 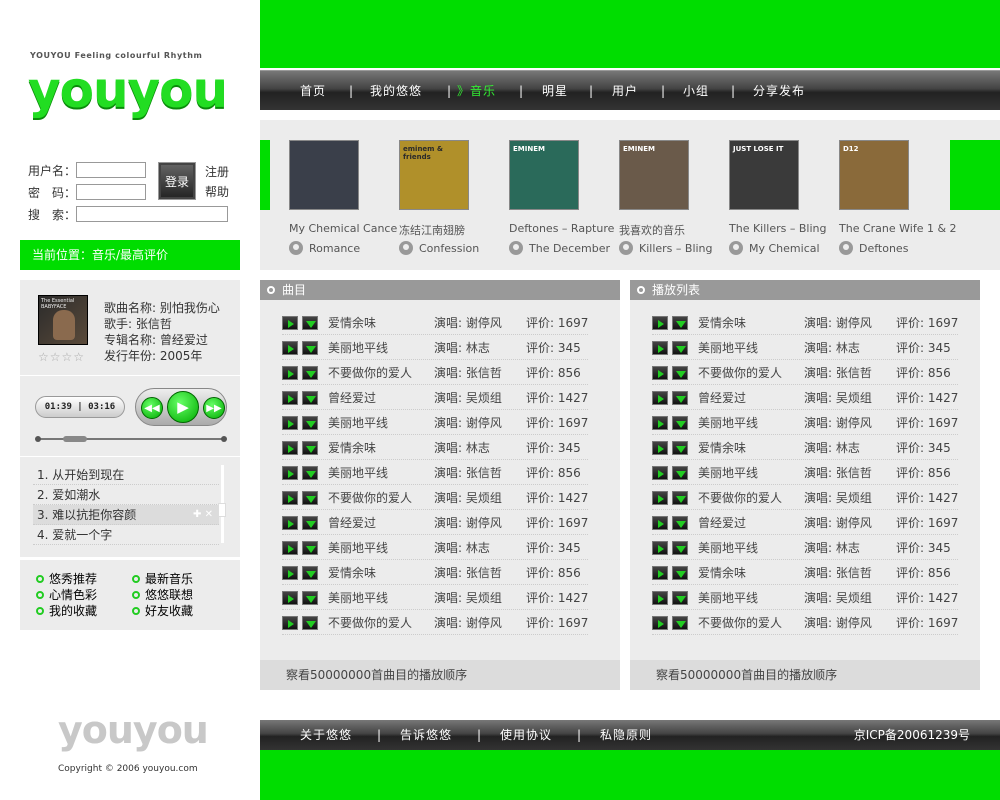 What do you see at coordinates (152, 214) in the screenshot?
I see `search-input` at bounding box center [152, 214].